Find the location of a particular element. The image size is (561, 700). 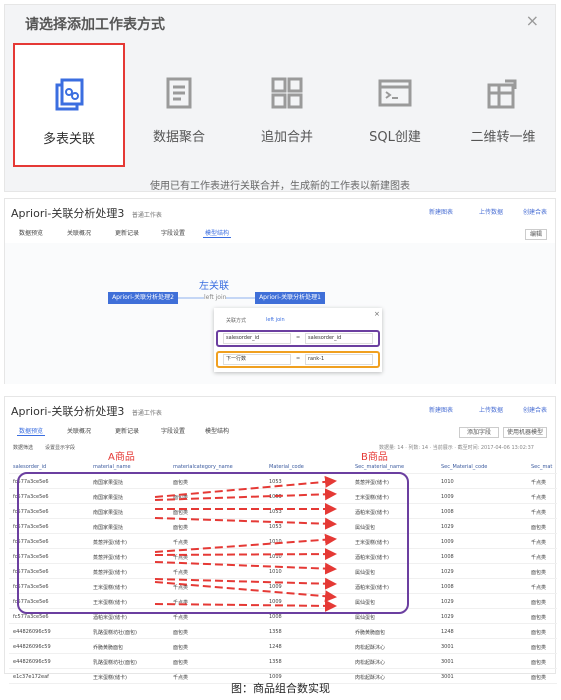

tab-model-structure: 模型结构 is located at coordinates (217, 232).